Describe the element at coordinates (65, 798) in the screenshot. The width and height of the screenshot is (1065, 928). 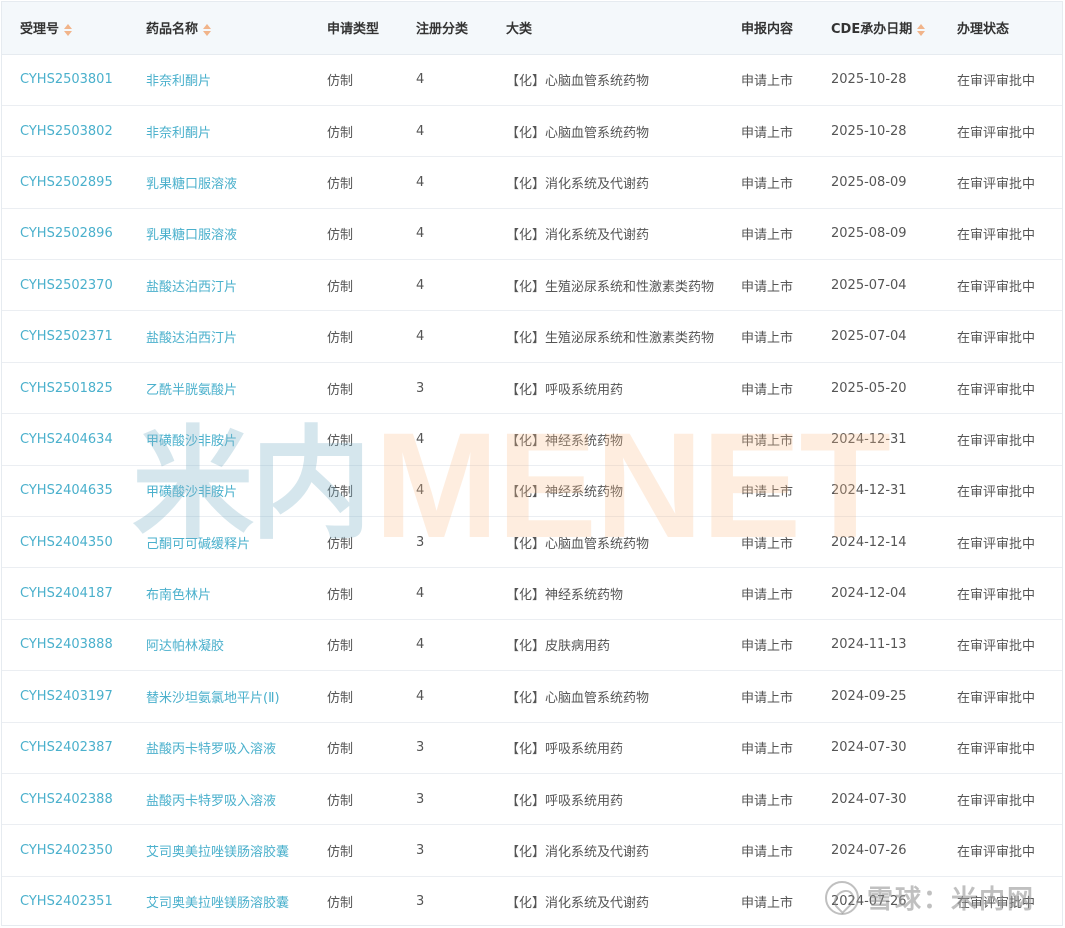
I see `cell-accept-no: CYHS2402388` at that location.